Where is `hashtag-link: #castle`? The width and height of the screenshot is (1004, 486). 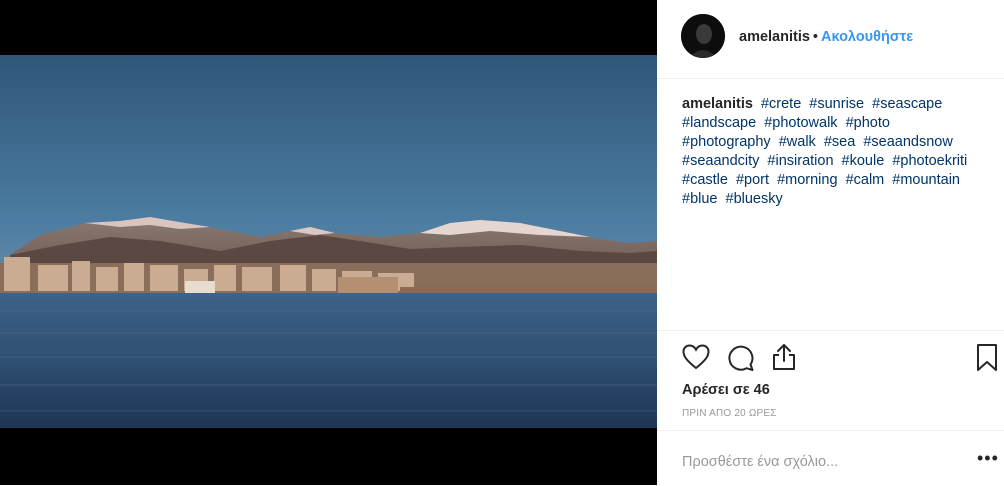
hashtag-link: #castle is located at coordinates (705, 180).